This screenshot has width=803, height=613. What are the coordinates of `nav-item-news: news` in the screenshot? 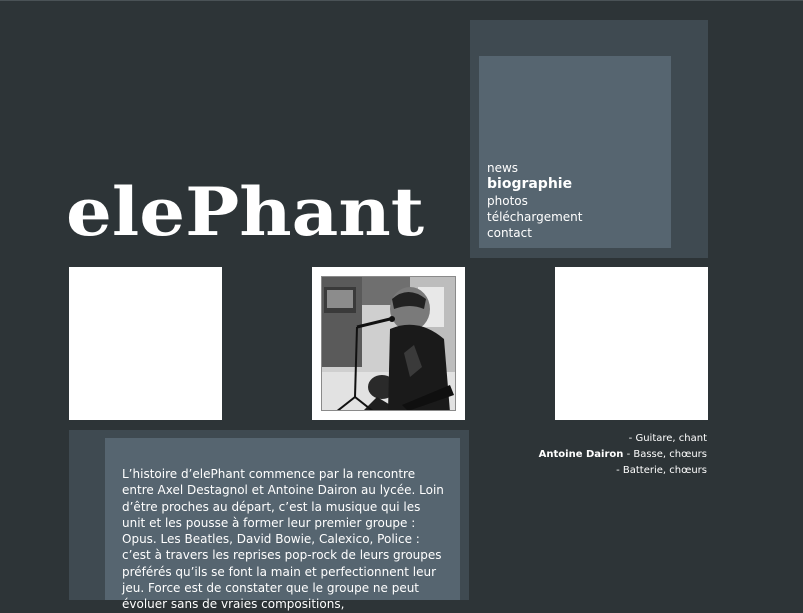 It's located at (534, 168).